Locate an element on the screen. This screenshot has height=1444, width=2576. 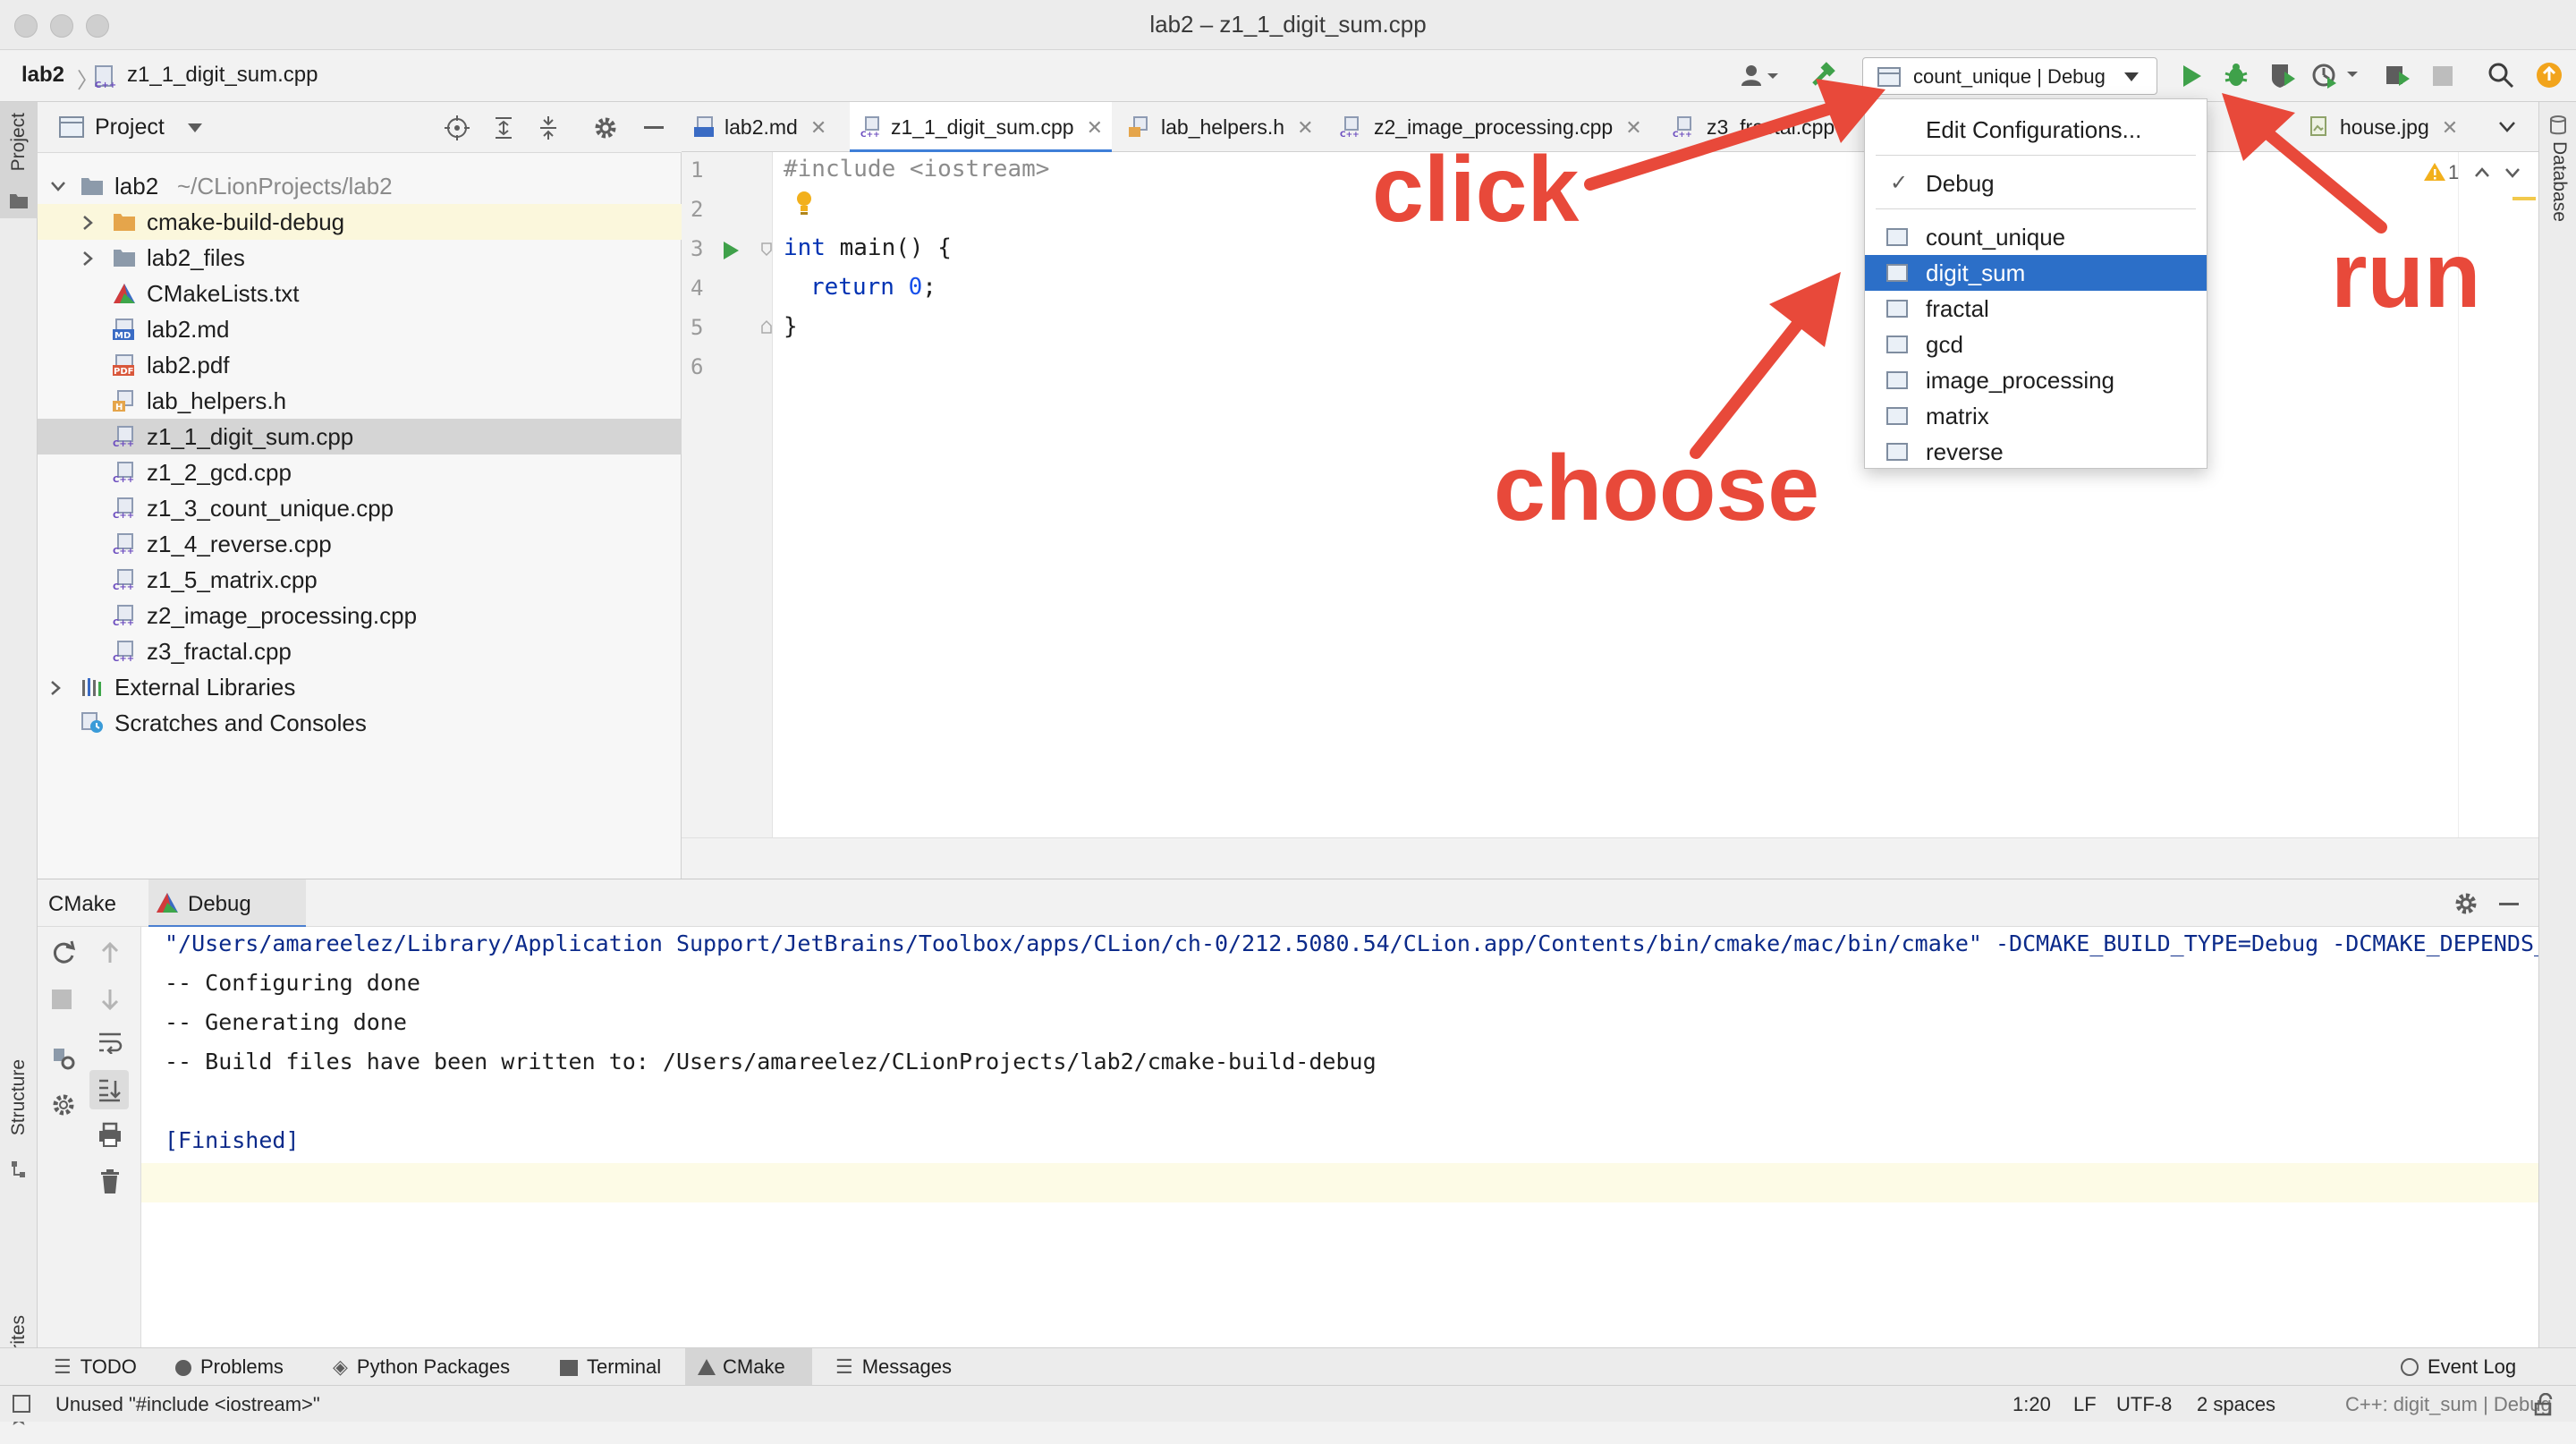
annotation-run: run is located at coordinates (2406, 276).